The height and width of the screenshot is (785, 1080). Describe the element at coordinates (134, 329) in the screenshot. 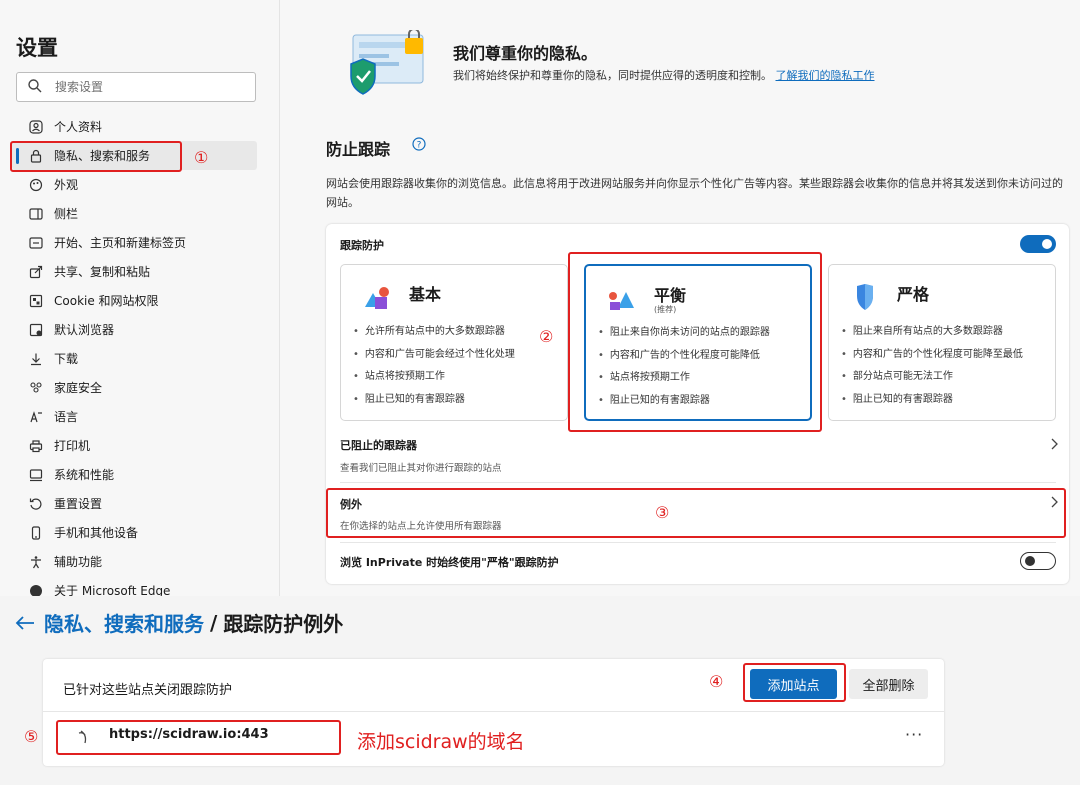

I see `sidebar-item-default-browser: 默认浏览器` at that location.